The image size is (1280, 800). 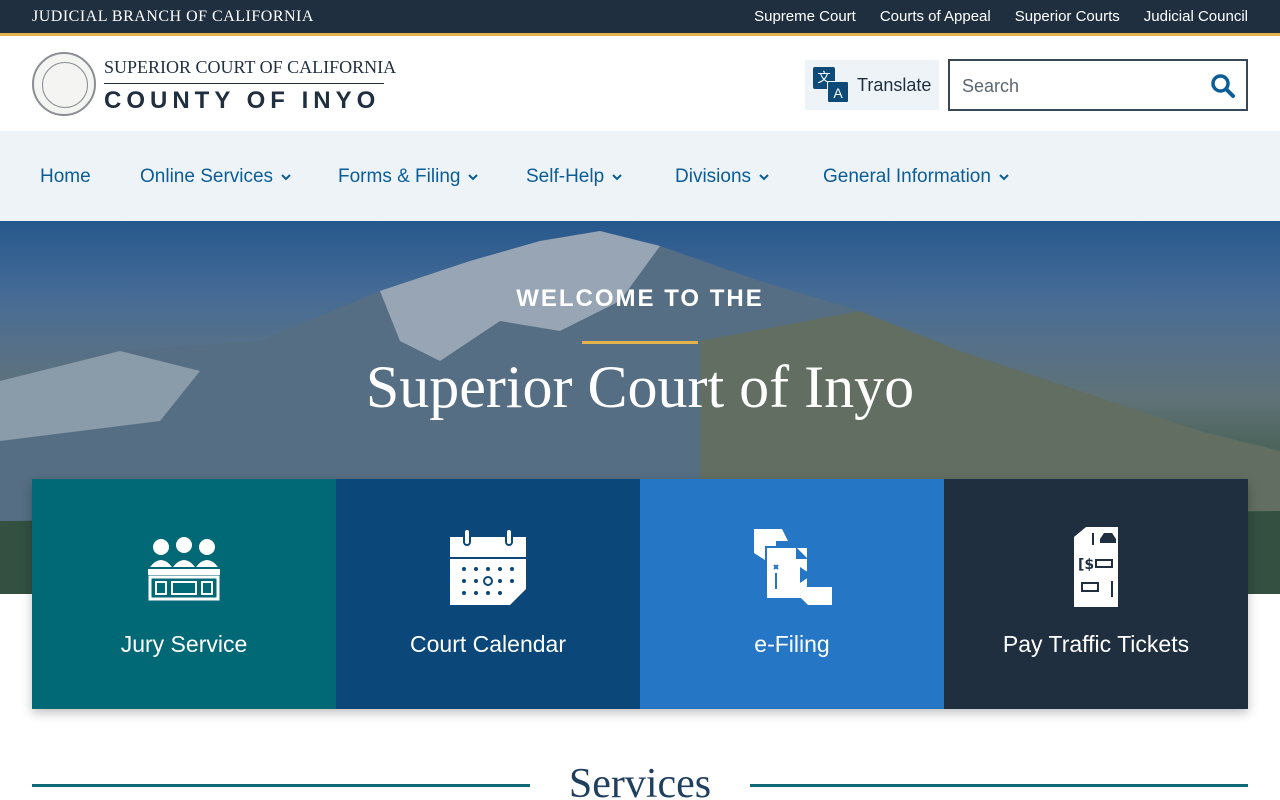 I want to click on services-heading: Services, so click(x=640, y=780).